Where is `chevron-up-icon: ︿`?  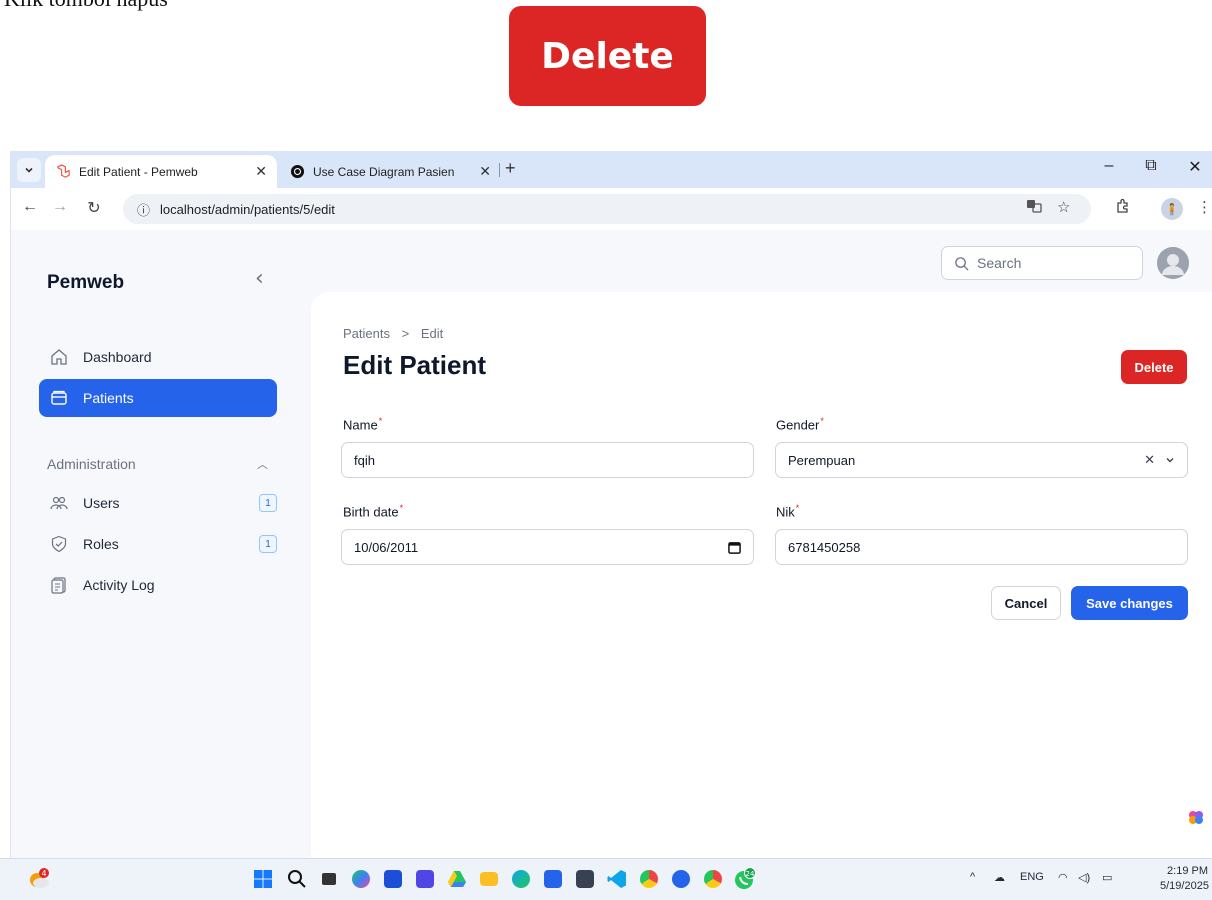 chevron-up-icon: ︿ is located at coordinates (262, 464).